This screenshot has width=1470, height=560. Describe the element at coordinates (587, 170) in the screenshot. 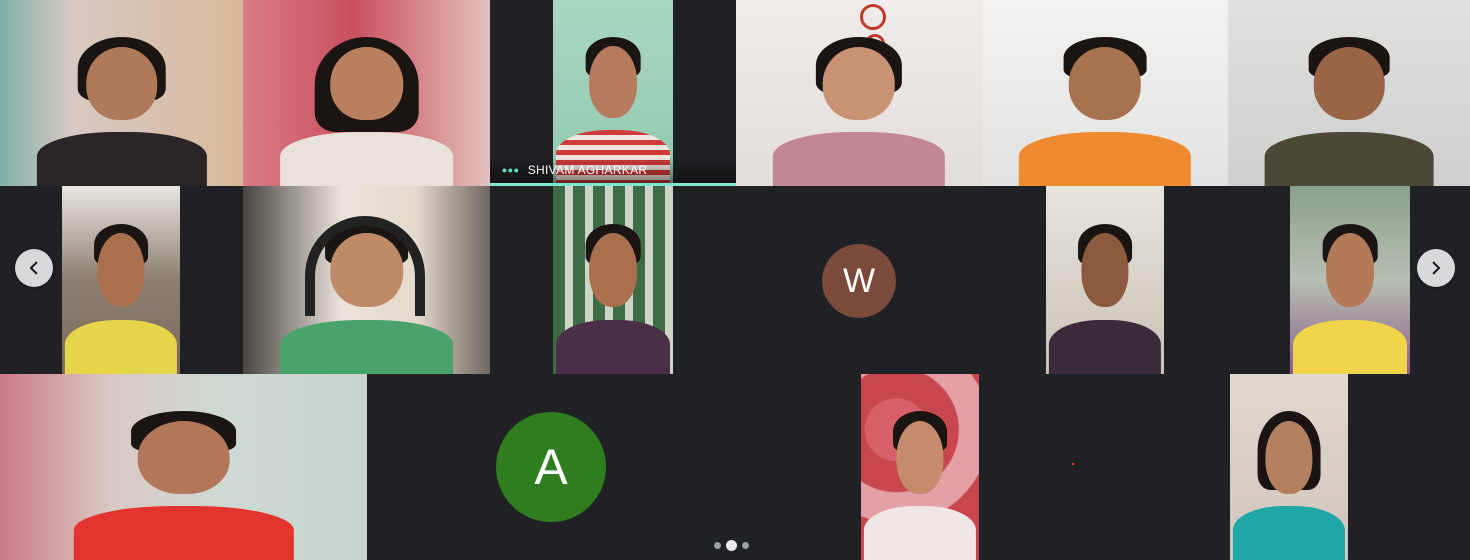

I see `participant-name: SHIVAM AGHARKAR` at that location.